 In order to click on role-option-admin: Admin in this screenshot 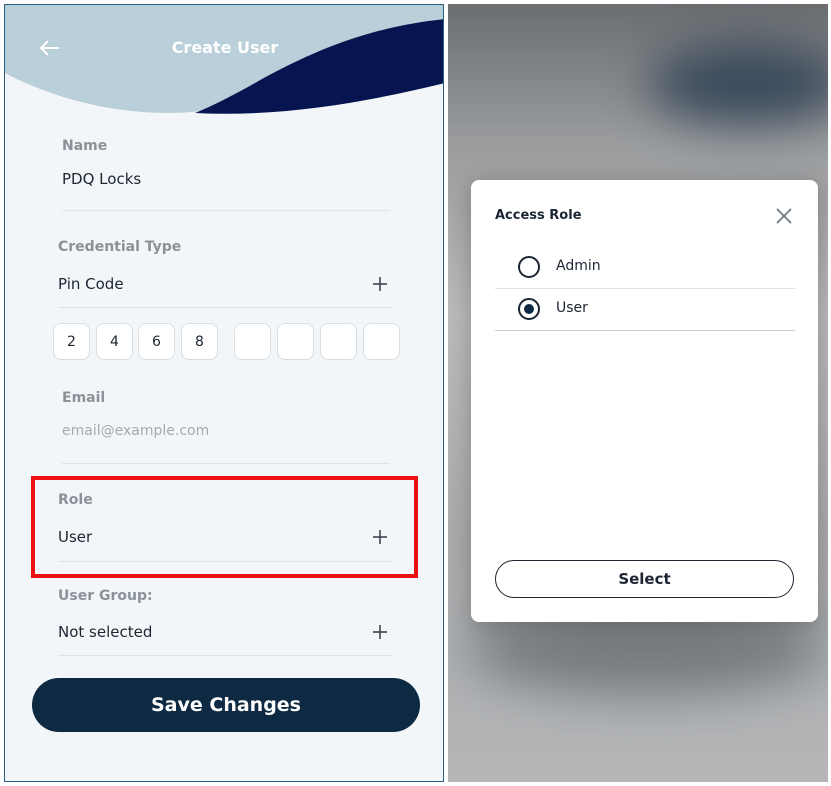, I will do `click(645, 267)`.